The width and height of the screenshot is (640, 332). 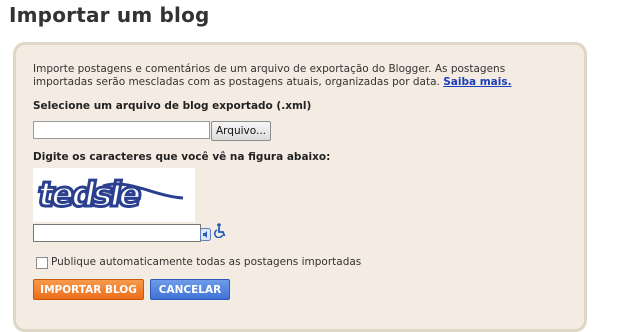 I want to click on import-blog-button: IMPORTAR BLOG, so click(x=88, y=289).